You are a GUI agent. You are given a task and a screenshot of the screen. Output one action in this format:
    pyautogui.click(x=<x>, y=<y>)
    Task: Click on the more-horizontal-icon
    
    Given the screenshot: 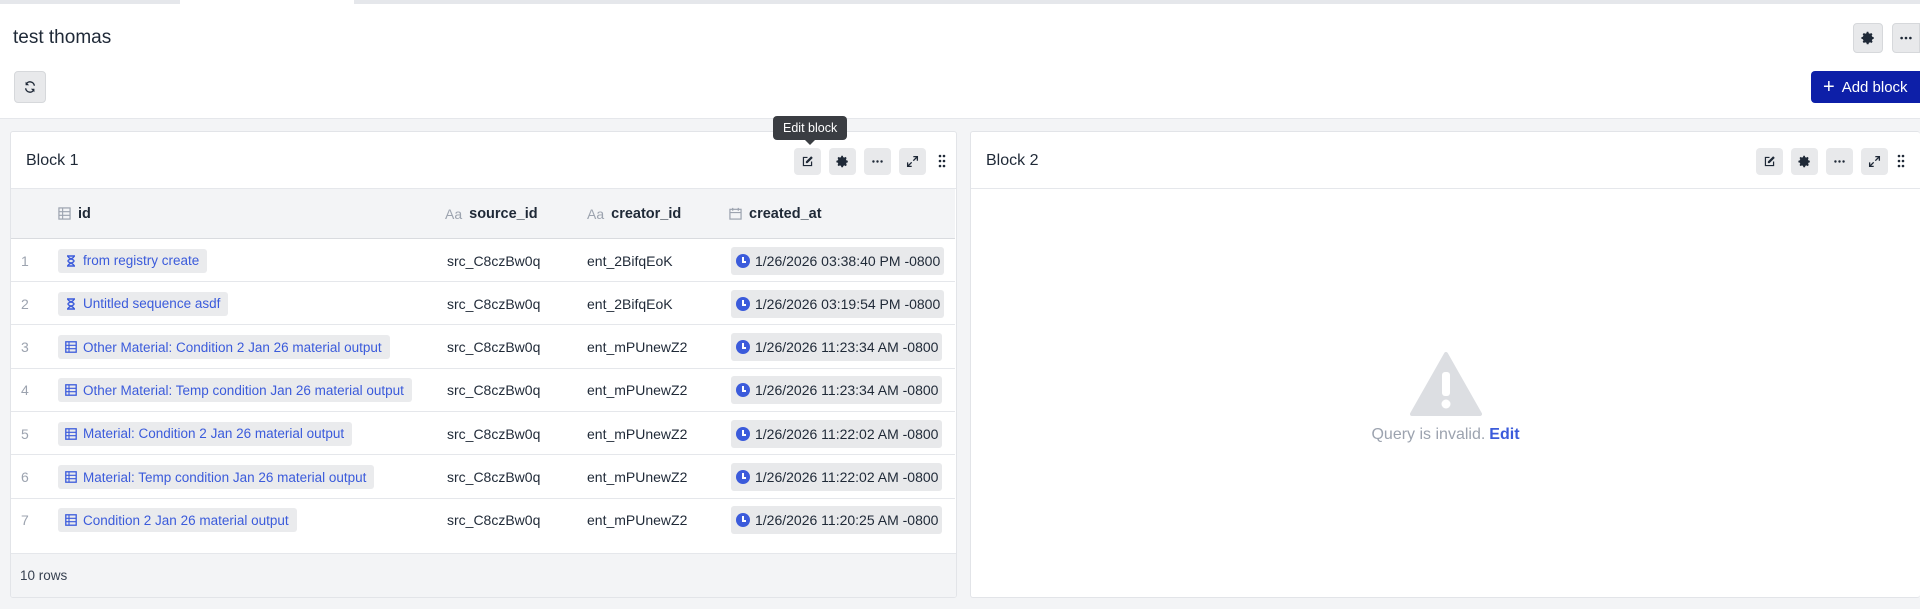 What is the action you would take?
    pyautogui.click(x=1906, y=38)
    